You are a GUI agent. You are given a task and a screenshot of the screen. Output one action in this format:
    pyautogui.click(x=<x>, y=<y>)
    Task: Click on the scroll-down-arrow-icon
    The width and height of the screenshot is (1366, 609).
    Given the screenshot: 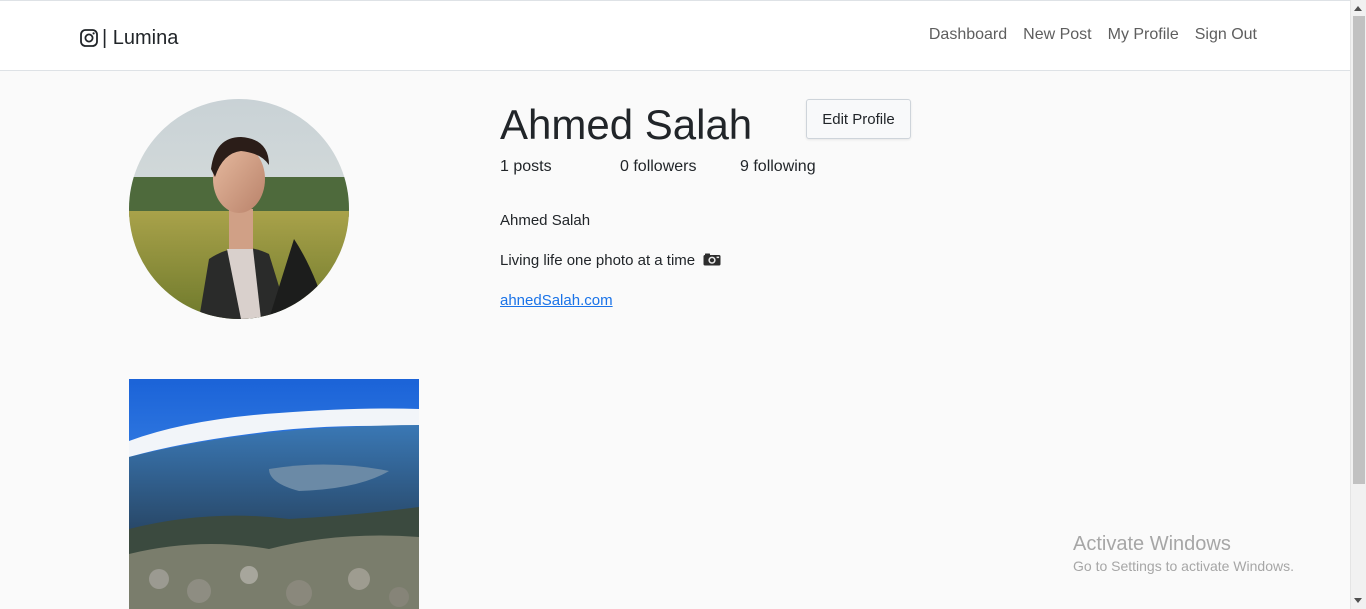 What is the action you would take?
    pyautogui.click(x=1358, y=600)
    